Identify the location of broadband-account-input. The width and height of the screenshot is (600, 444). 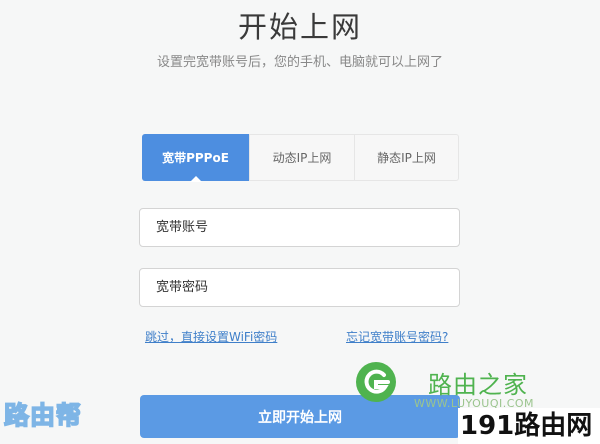
(299, 227).